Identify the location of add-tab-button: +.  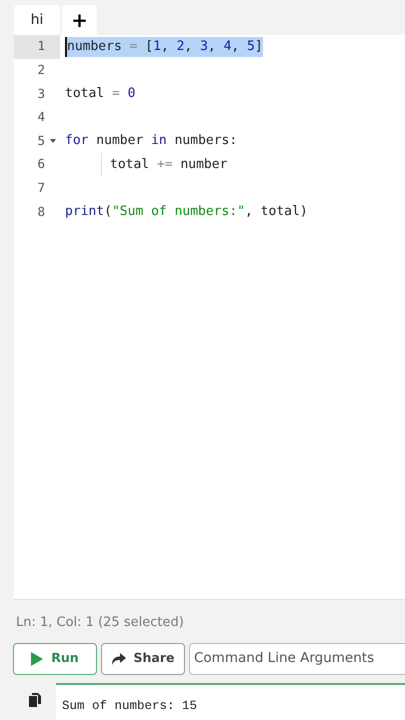
(79, 20).